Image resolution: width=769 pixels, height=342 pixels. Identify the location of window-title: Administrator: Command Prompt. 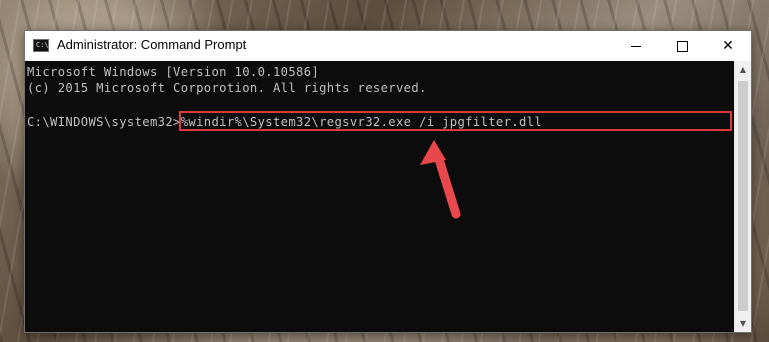
(152, 44).